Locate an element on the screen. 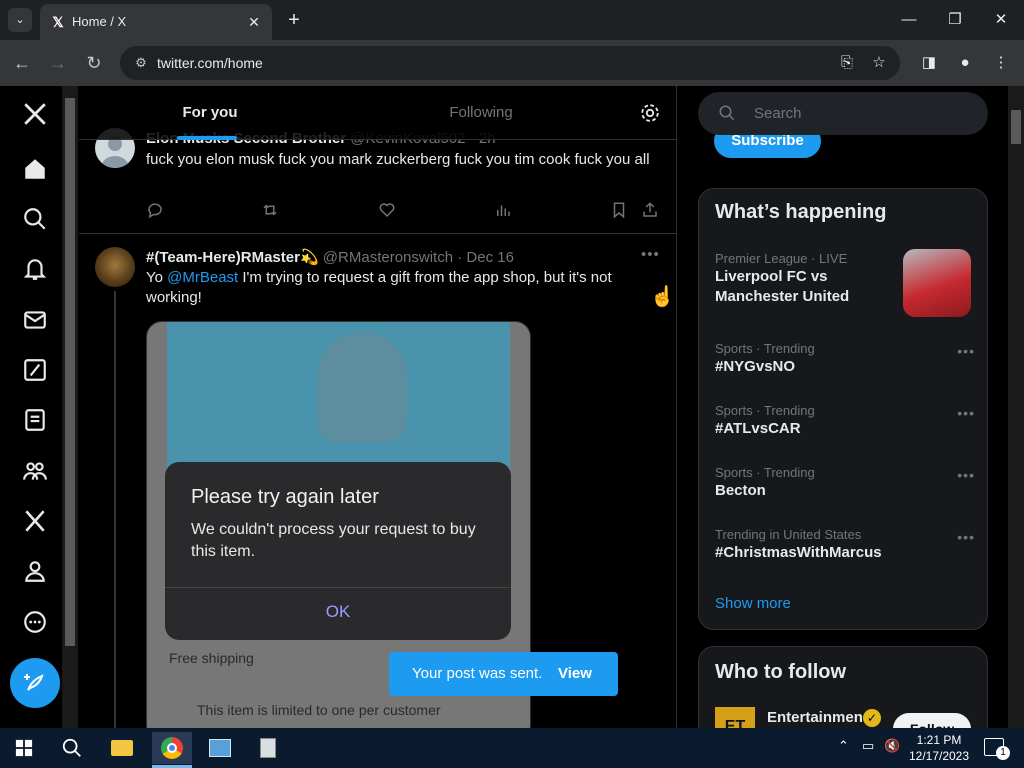 The height and width of the screenshot is (768, 1024). author-avatar is located at coordinates (115, 267).